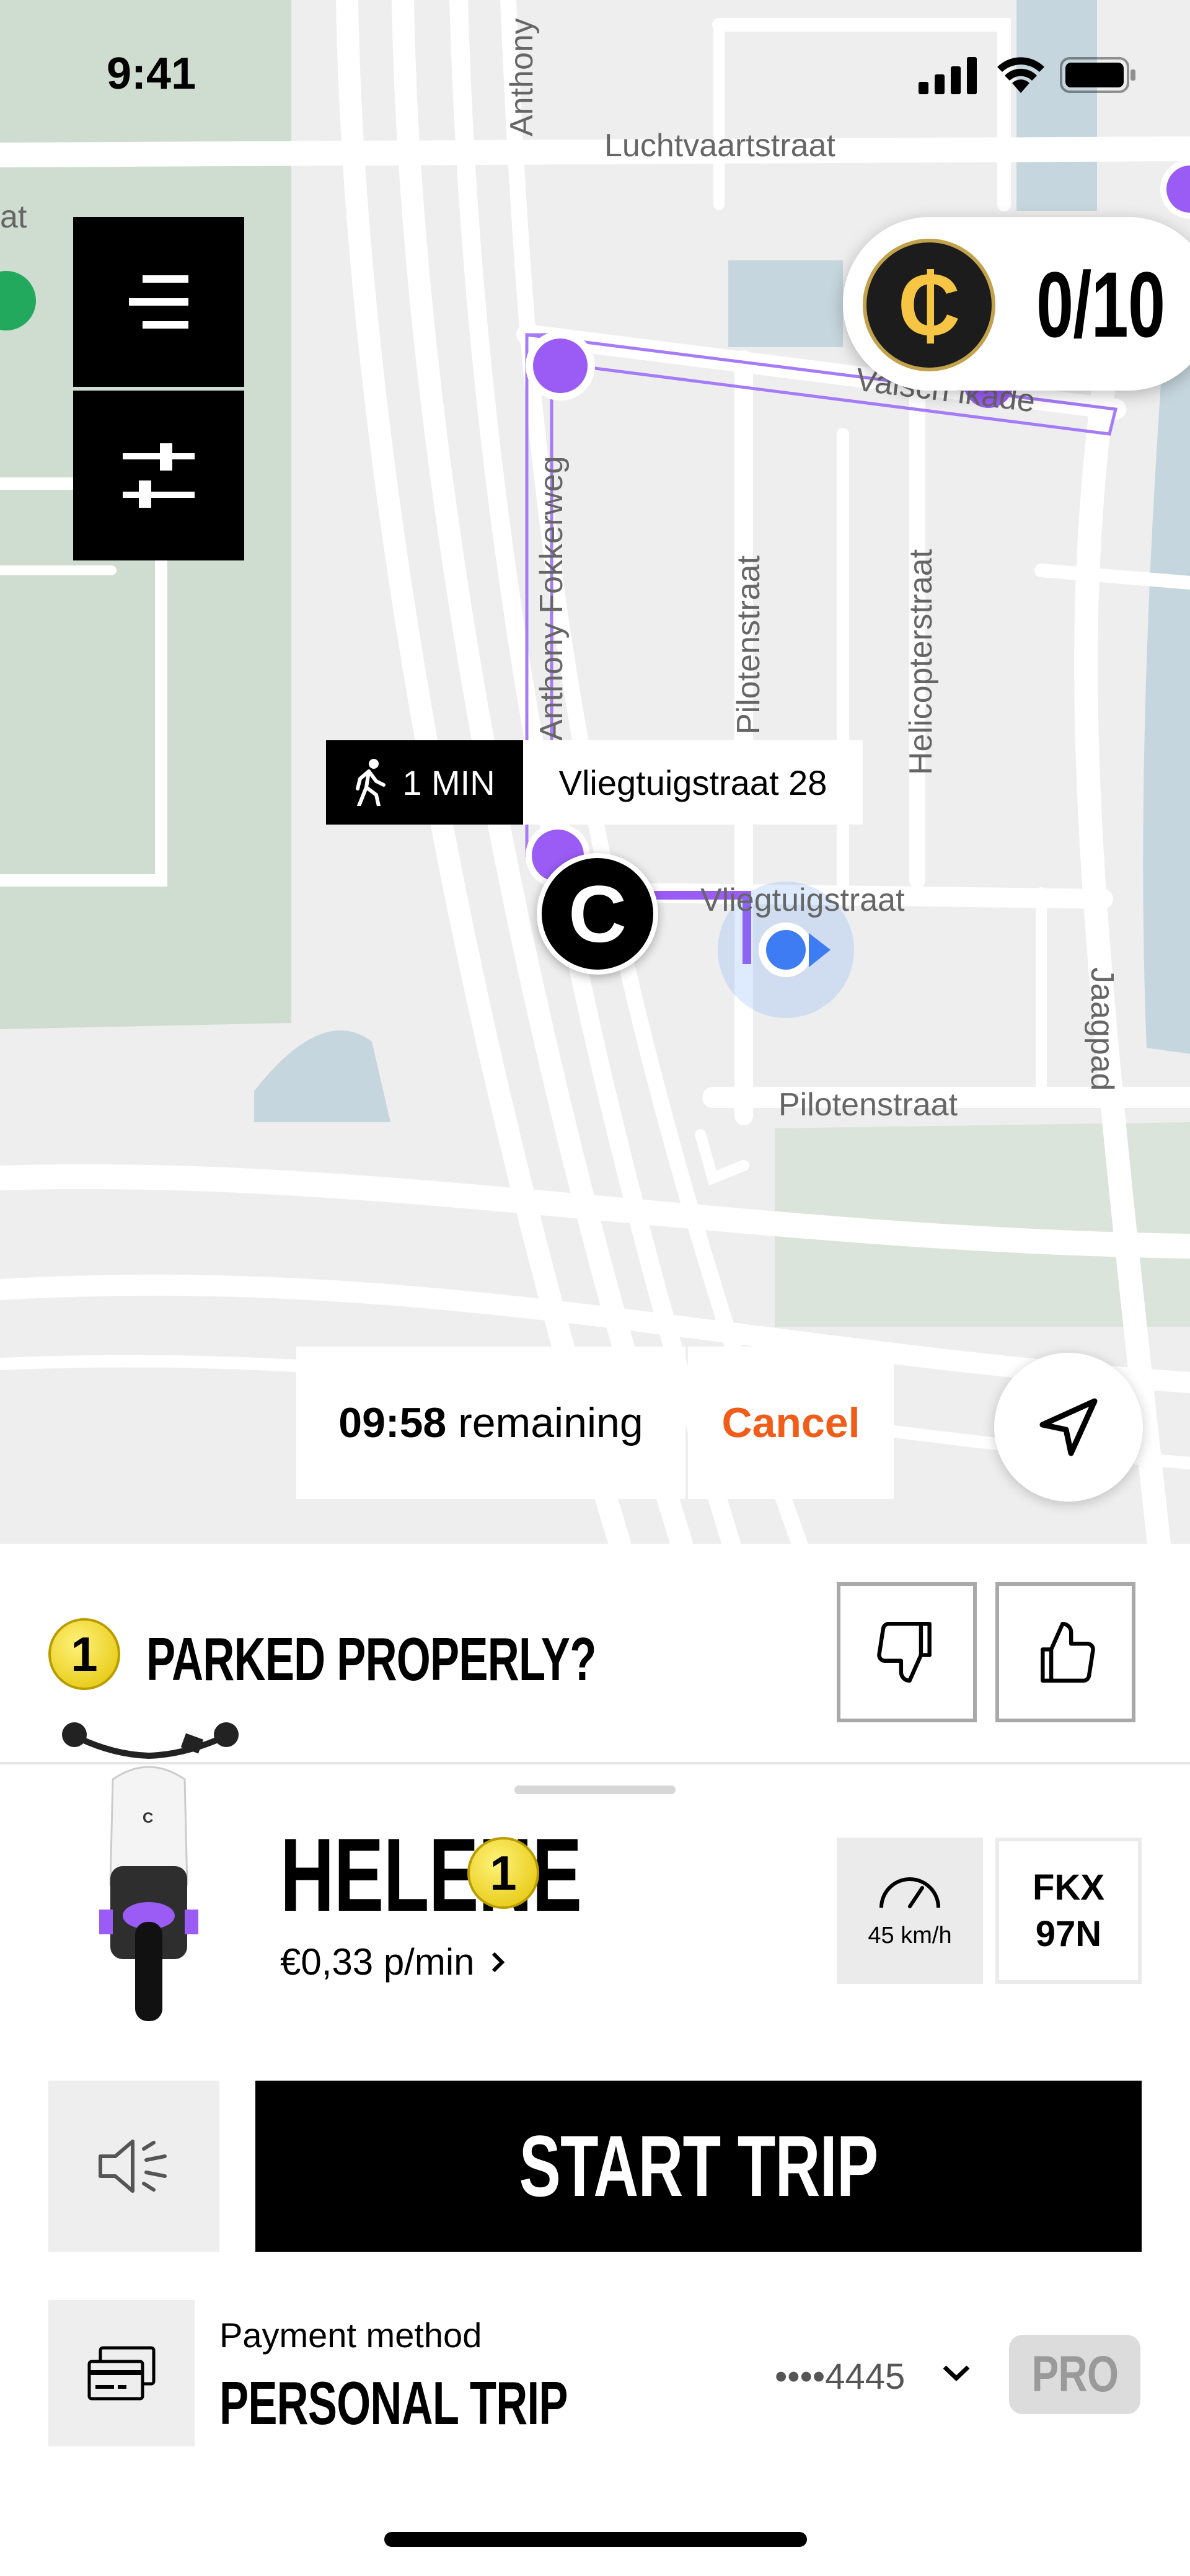 The height and width of the screenshot is (2576, 1190). I want to click on selected-scooter-pin: C, so click(597, 914).